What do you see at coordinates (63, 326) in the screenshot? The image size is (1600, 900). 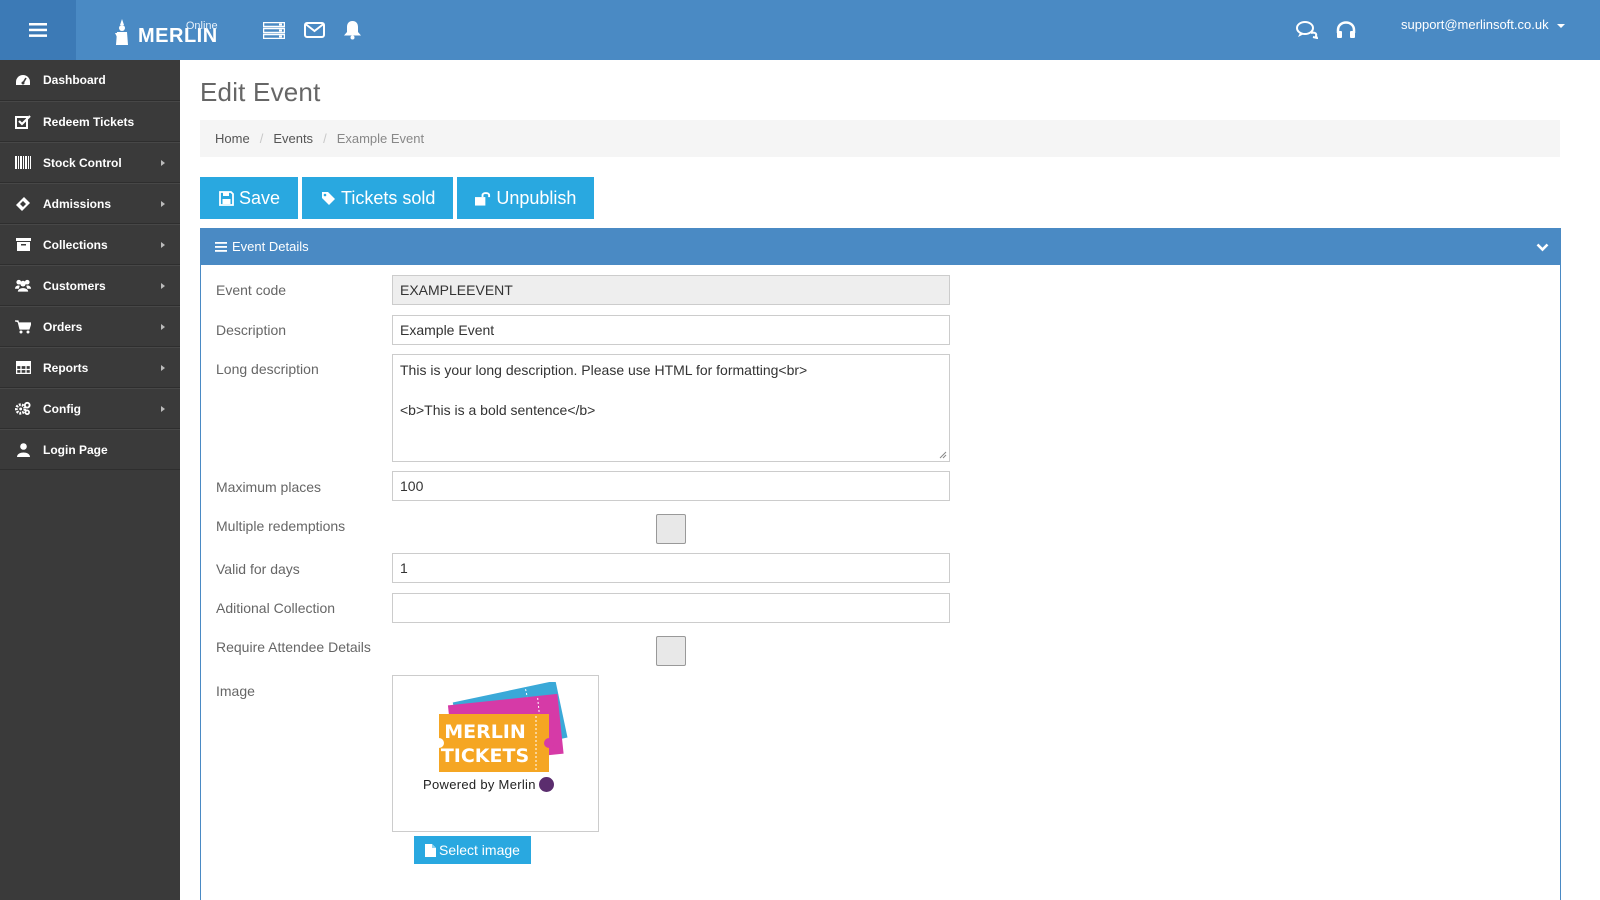 I see `sidebar-item-label: Orders` at bounding box center [63, 326].